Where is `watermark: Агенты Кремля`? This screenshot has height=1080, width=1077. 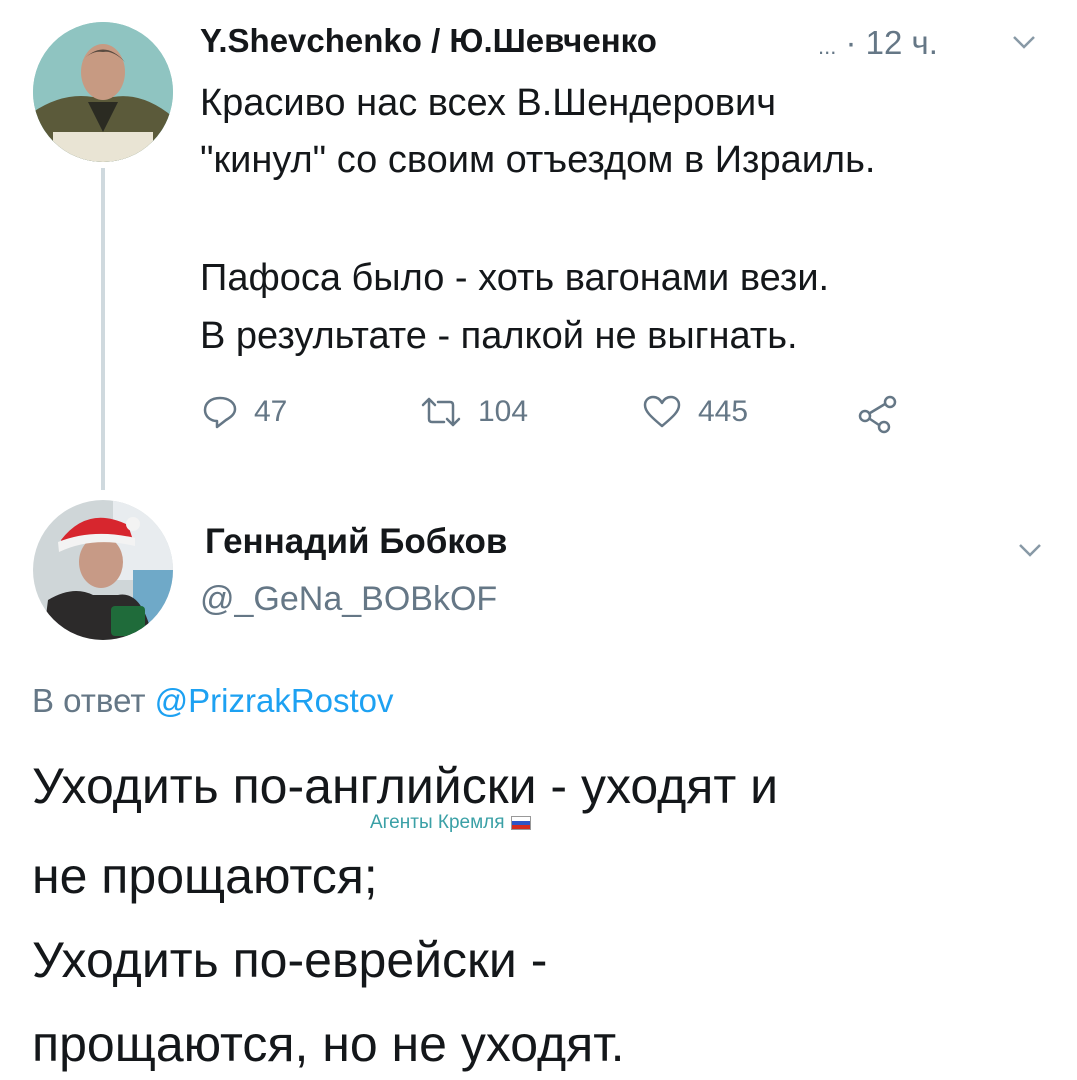
watermark: Агенты Кремля is located at coordinates (450, 823).